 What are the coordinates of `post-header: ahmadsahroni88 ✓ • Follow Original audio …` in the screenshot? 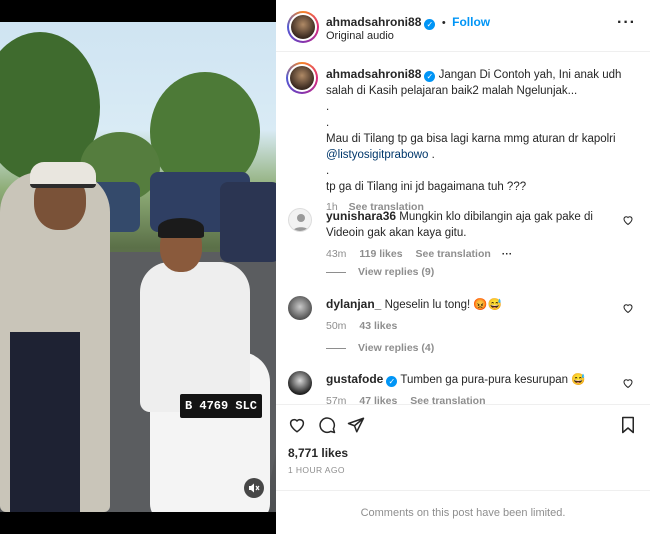 It's located at (463, 26).